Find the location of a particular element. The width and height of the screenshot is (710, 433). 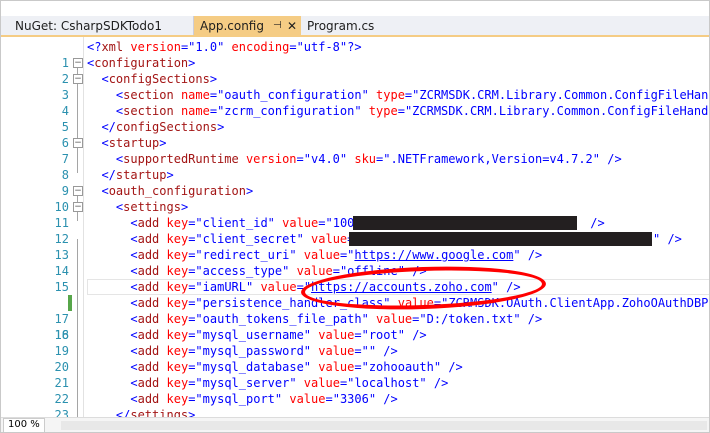

code-line: 2 − <configuration> is located at coordinates (355, 70).